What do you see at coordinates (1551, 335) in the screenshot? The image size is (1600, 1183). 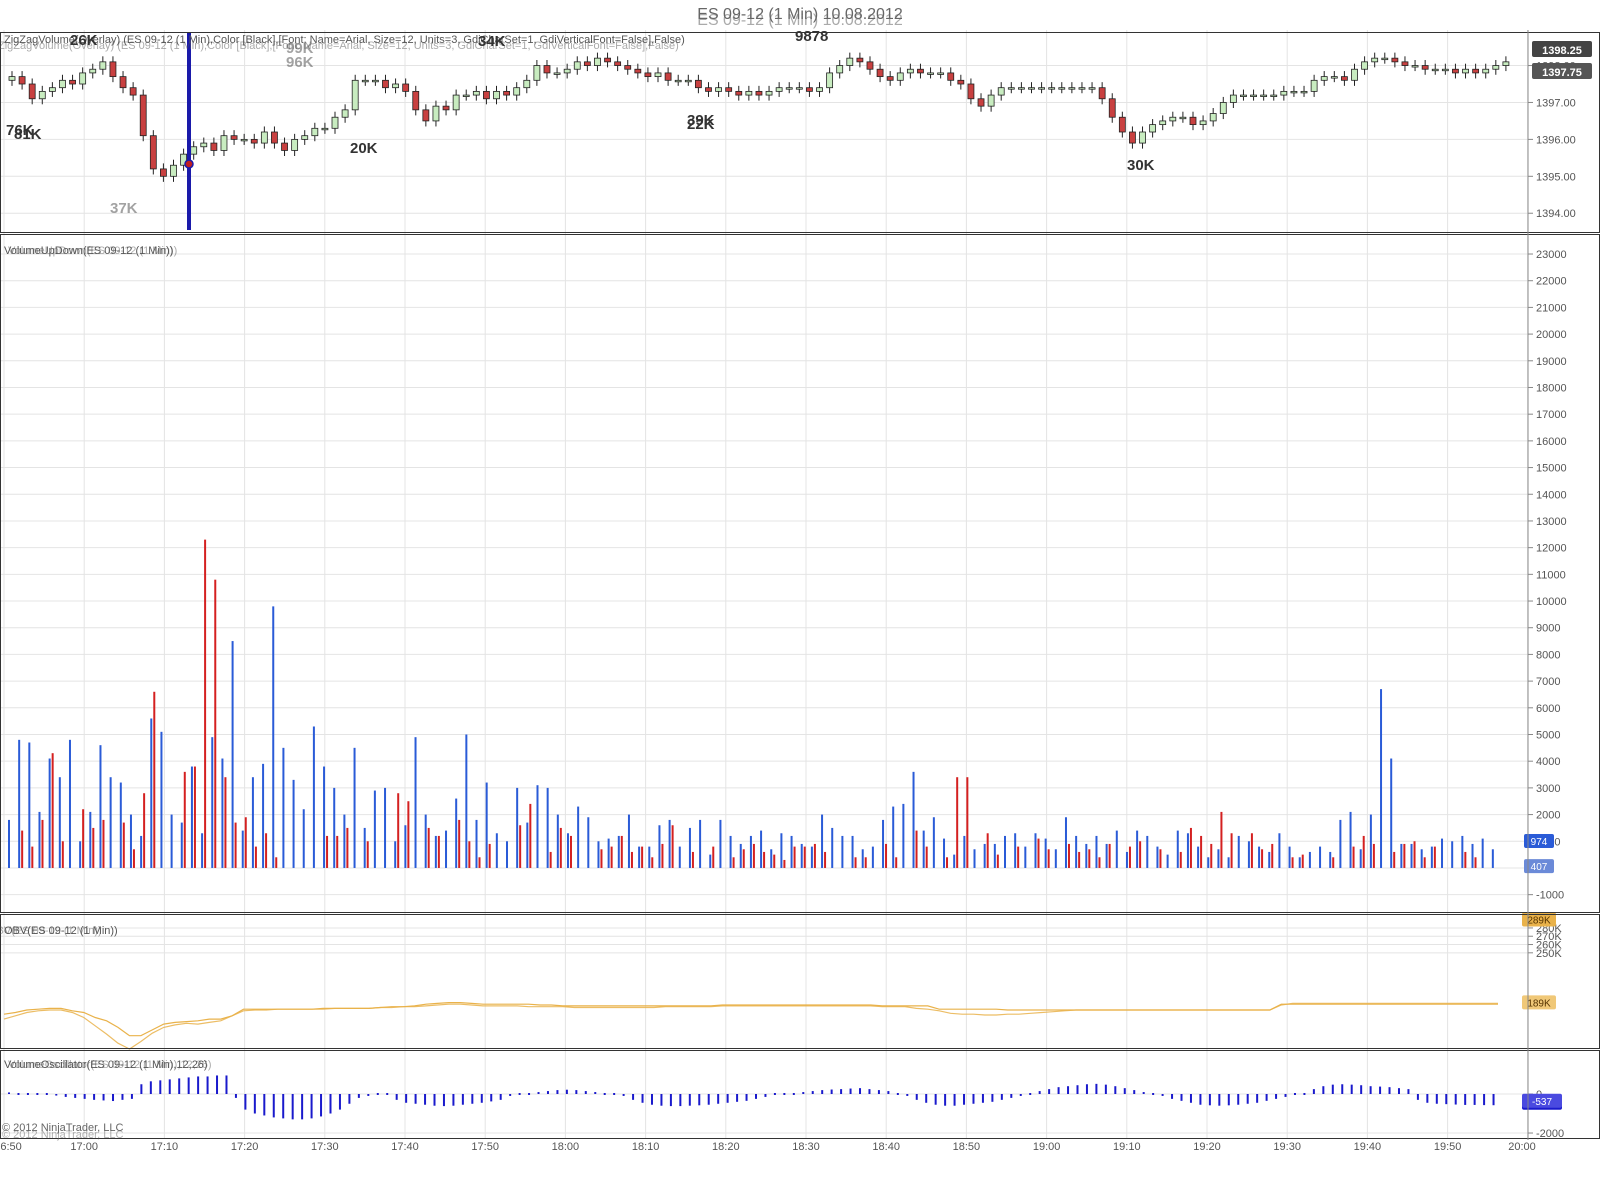 I see `volume-tick-label: 20000` at bounding box center [1551, 335].